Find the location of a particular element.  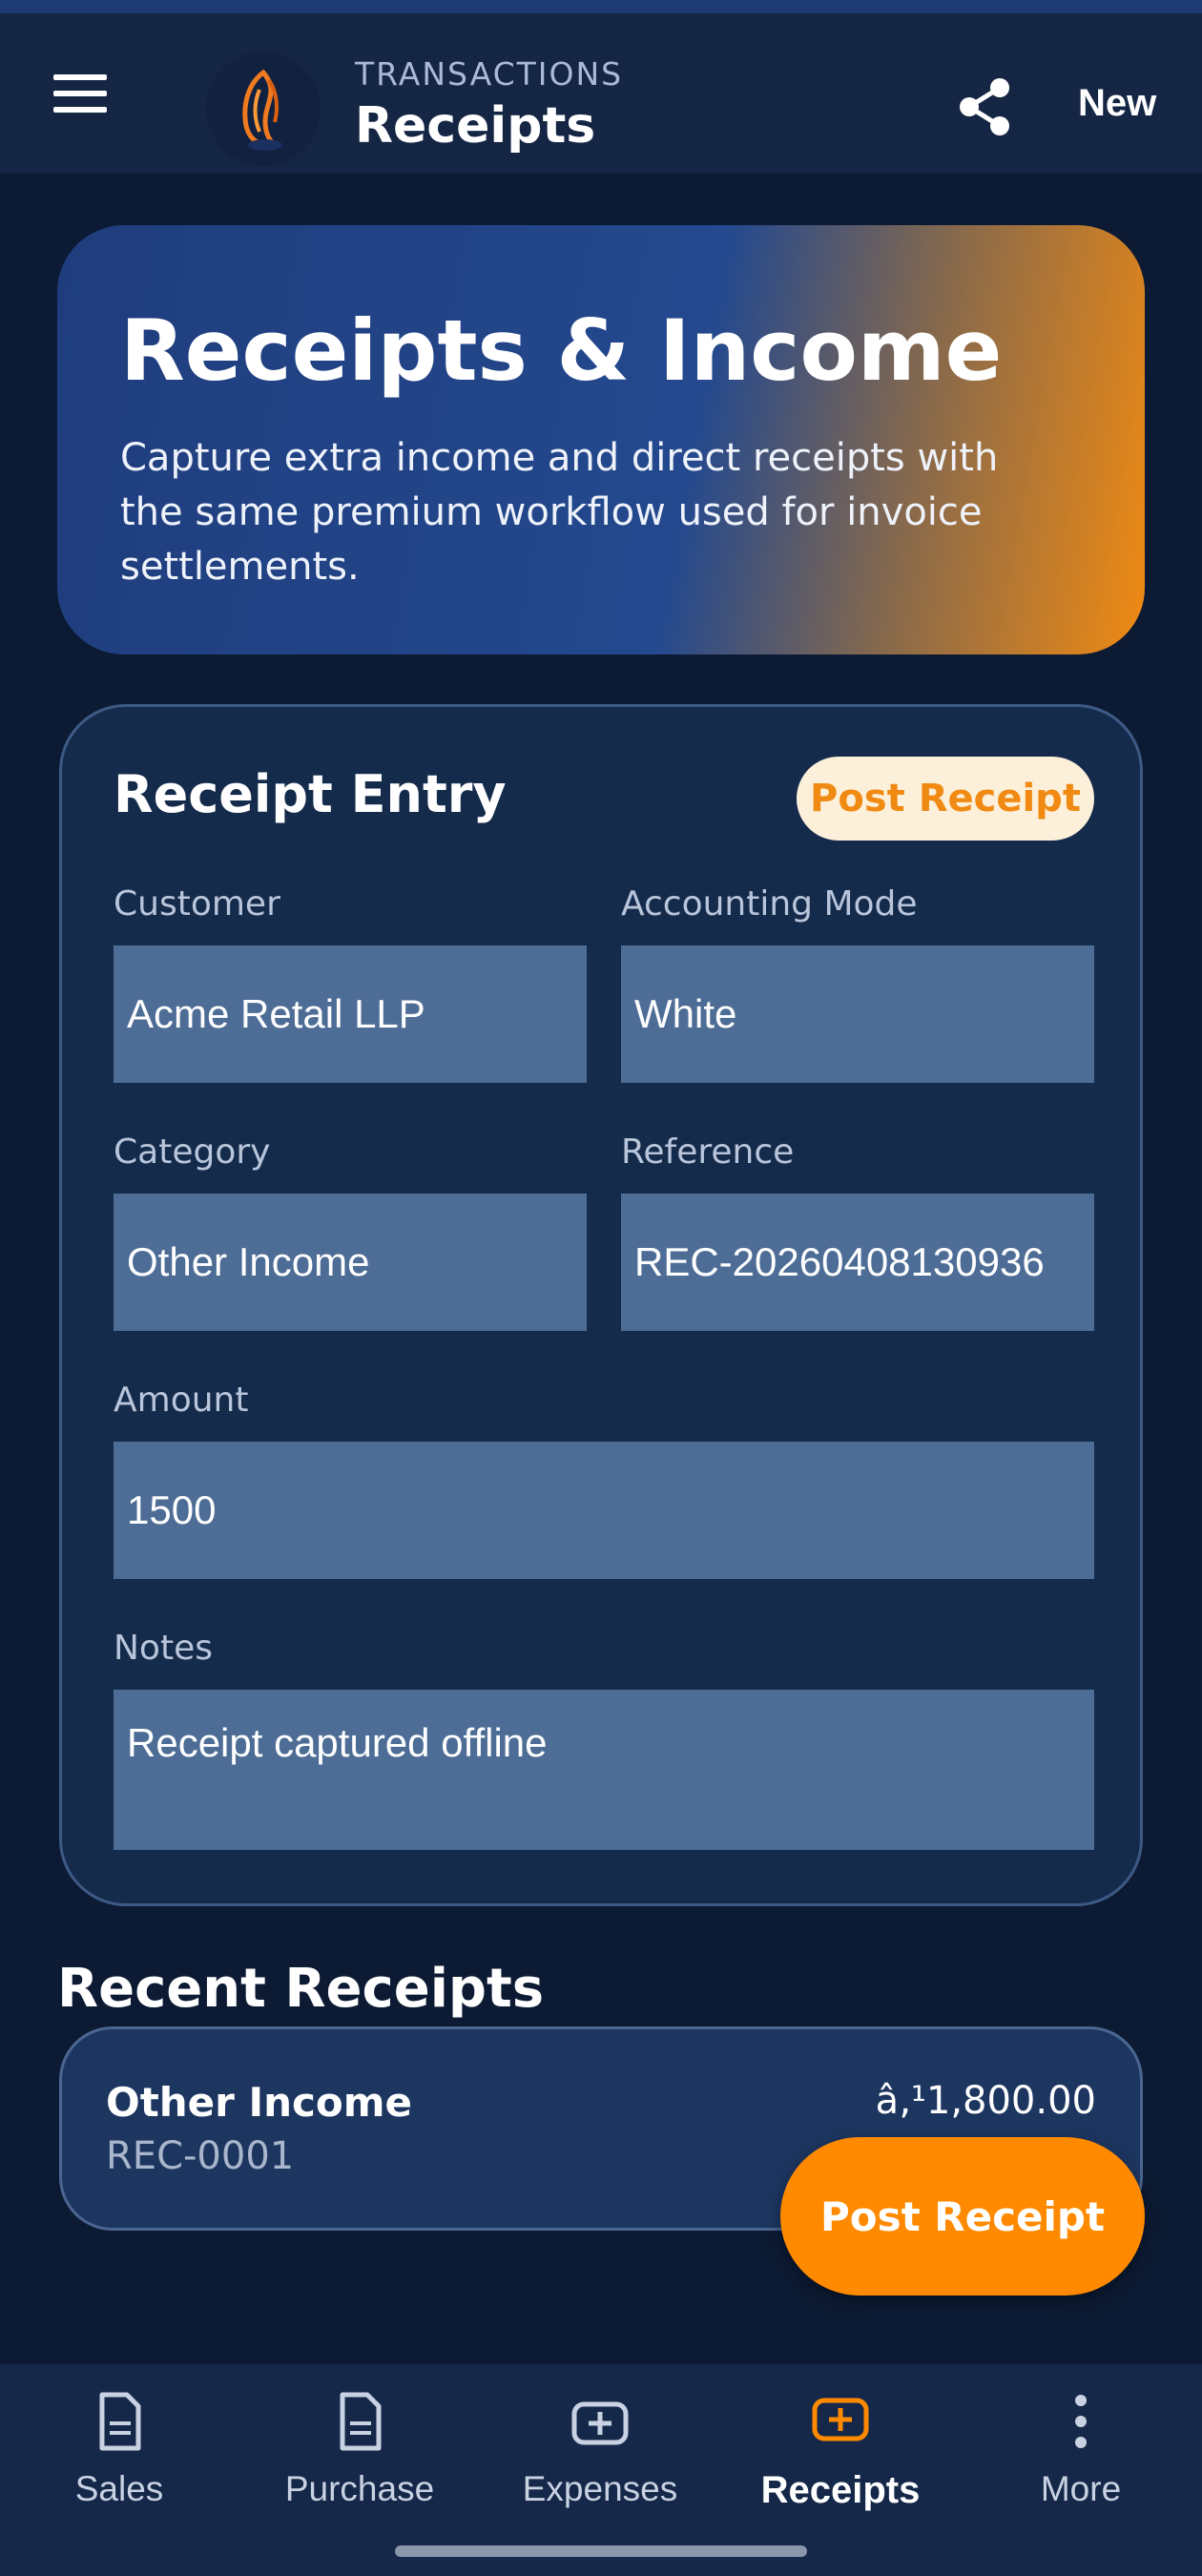

shell-icon is located at coordinates (262, 110).